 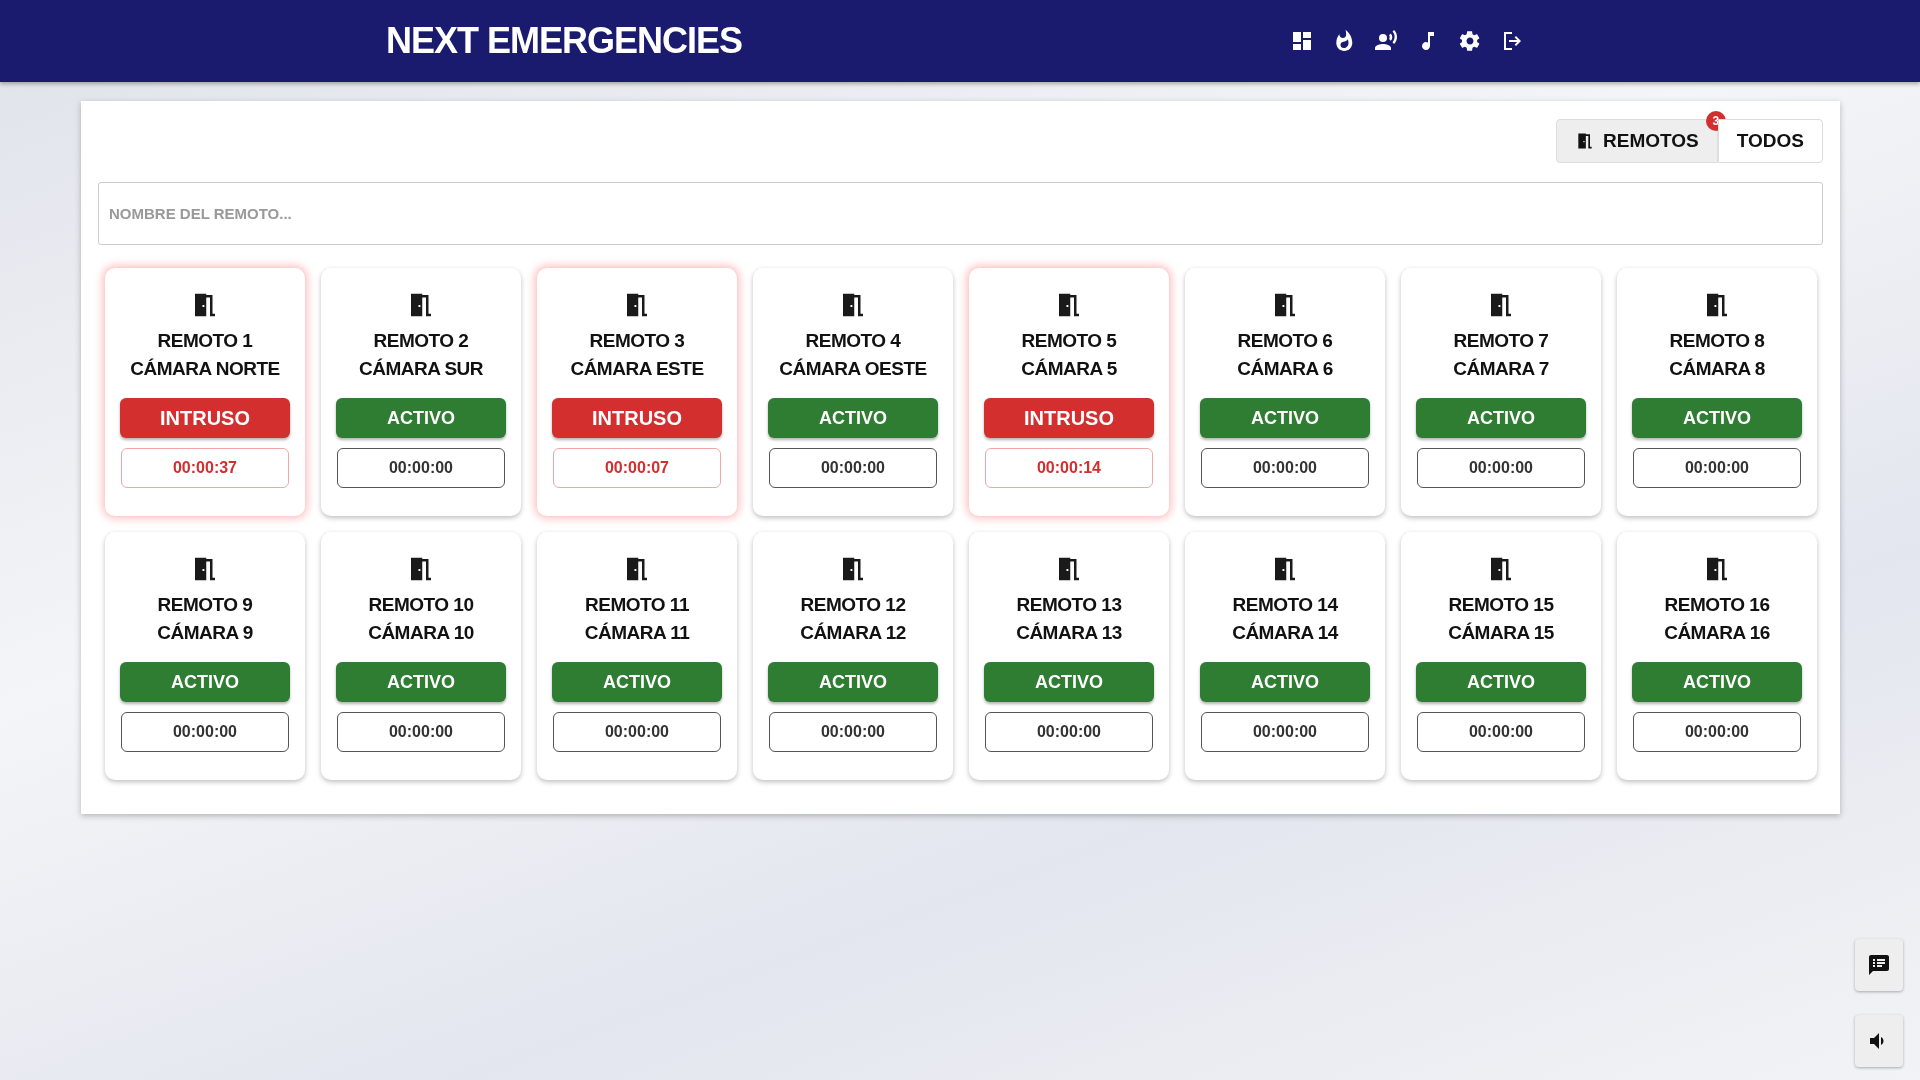 I want to click on filter-tab: TODOS, so click(x=1770, y=141).